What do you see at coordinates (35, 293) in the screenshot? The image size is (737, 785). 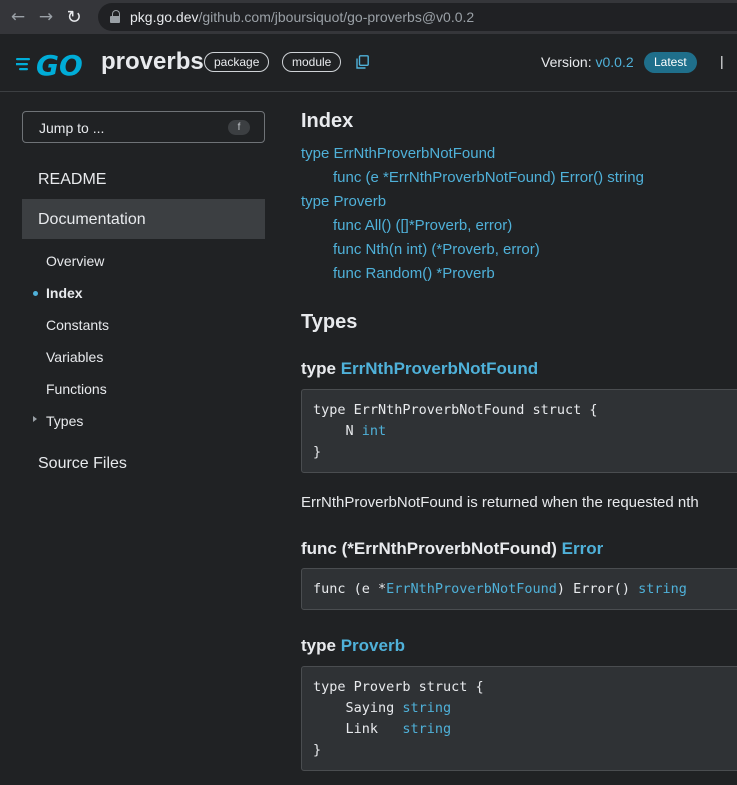 I see `active-bullet-icon` at bounding box center [35, 293].